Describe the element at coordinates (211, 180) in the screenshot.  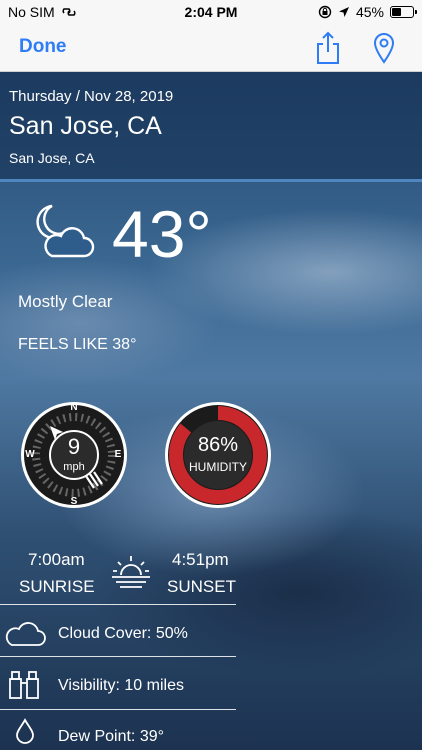
I see `header-divider` at that location.